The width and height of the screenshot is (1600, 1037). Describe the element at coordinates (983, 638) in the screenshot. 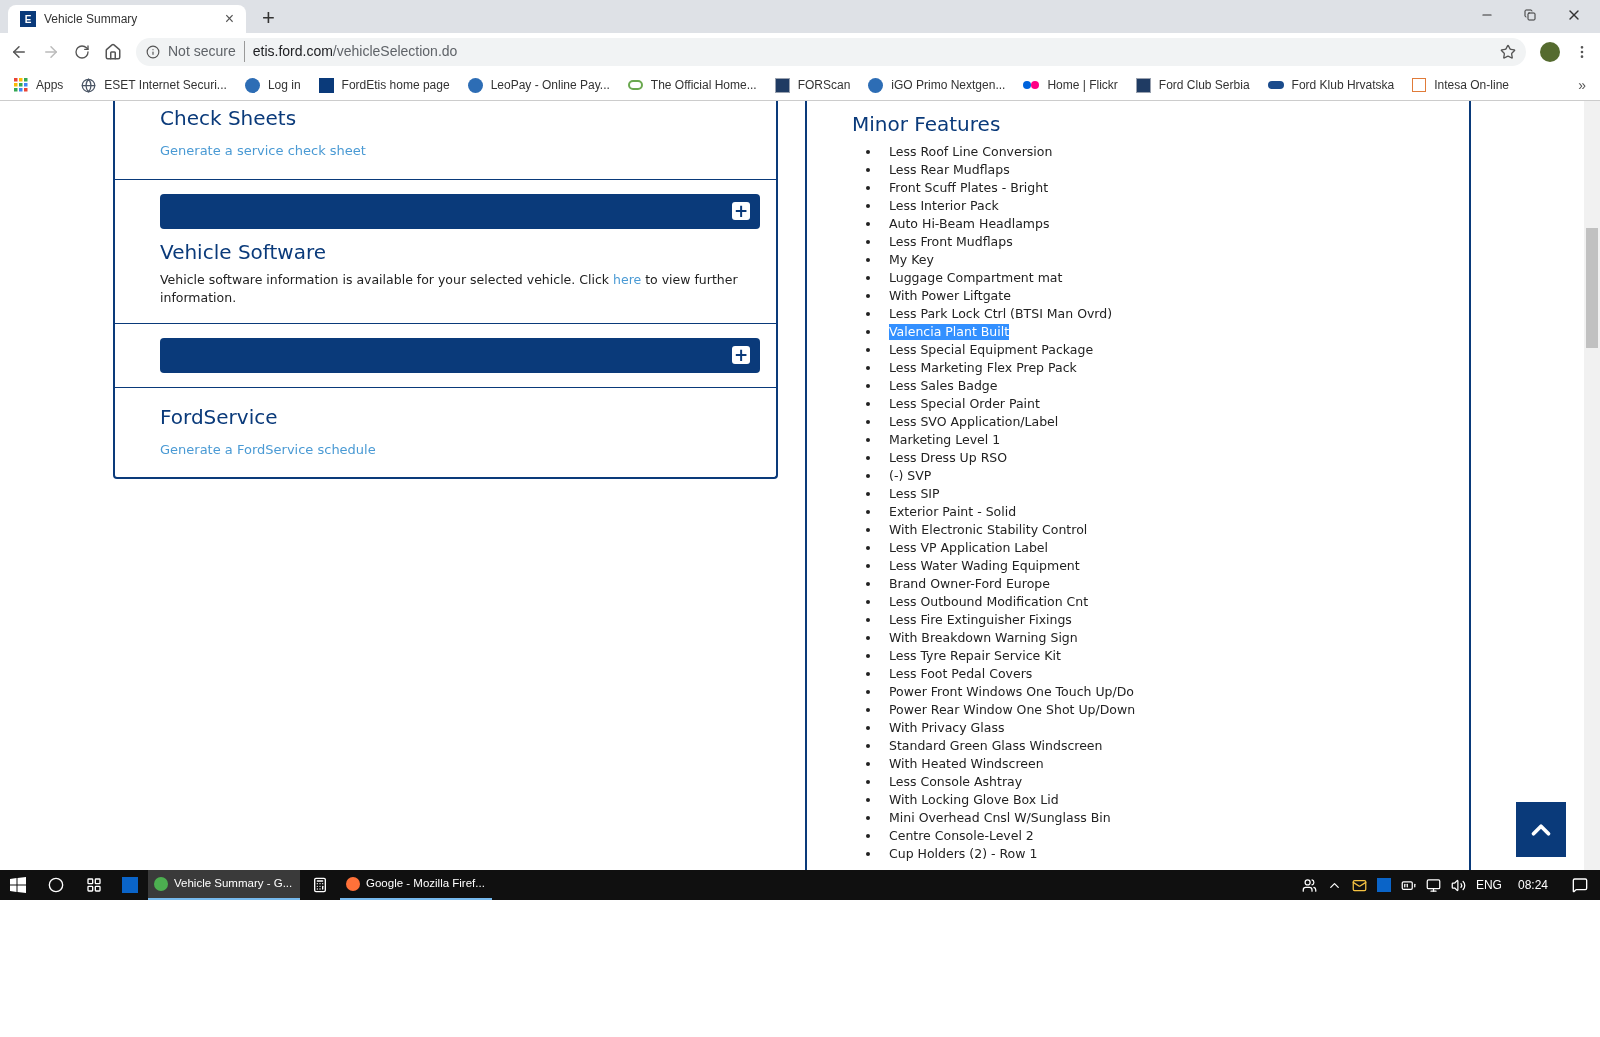

I see `feature-item: With Breakdown Warning Sign` at that location.